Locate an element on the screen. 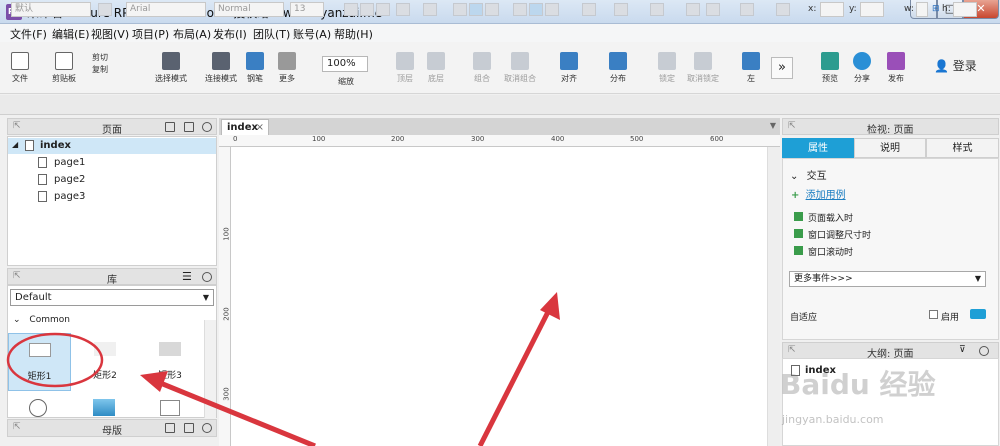 Image resolution: width=1000 pixels, height=446 pixels. tab-style: 样式 is located at coordinates (962, 148).